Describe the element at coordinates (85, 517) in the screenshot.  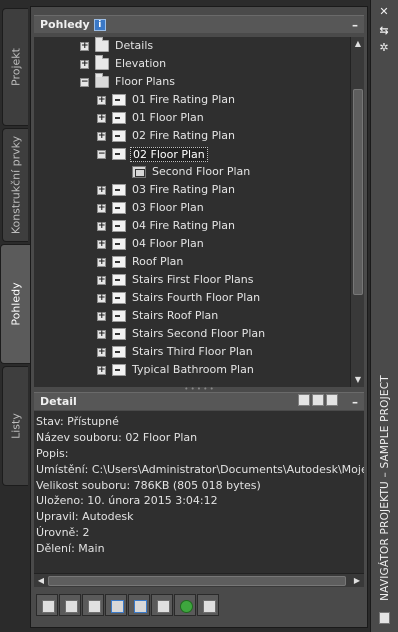
I see `detail-modified-by: Upravil: Autodesk` at that location.